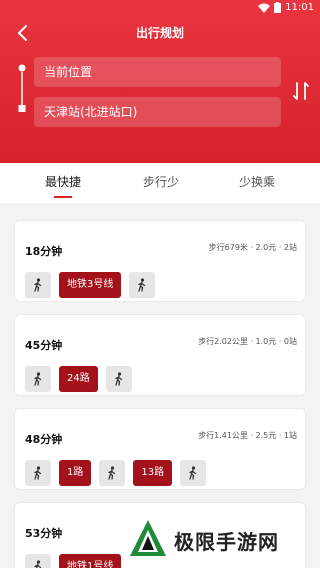  I want to click on battery-icon, so click(278, 7).